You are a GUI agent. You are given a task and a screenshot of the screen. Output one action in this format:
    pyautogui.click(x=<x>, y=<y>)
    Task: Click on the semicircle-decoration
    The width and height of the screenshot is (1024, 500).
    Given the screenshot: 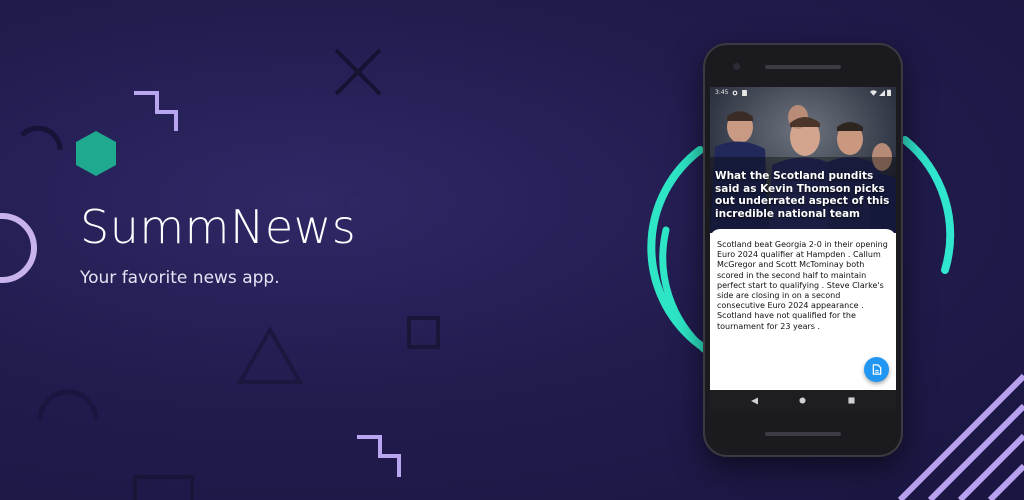 What is the action you would take?
    pyautogui.click(x=68, y=405)
    